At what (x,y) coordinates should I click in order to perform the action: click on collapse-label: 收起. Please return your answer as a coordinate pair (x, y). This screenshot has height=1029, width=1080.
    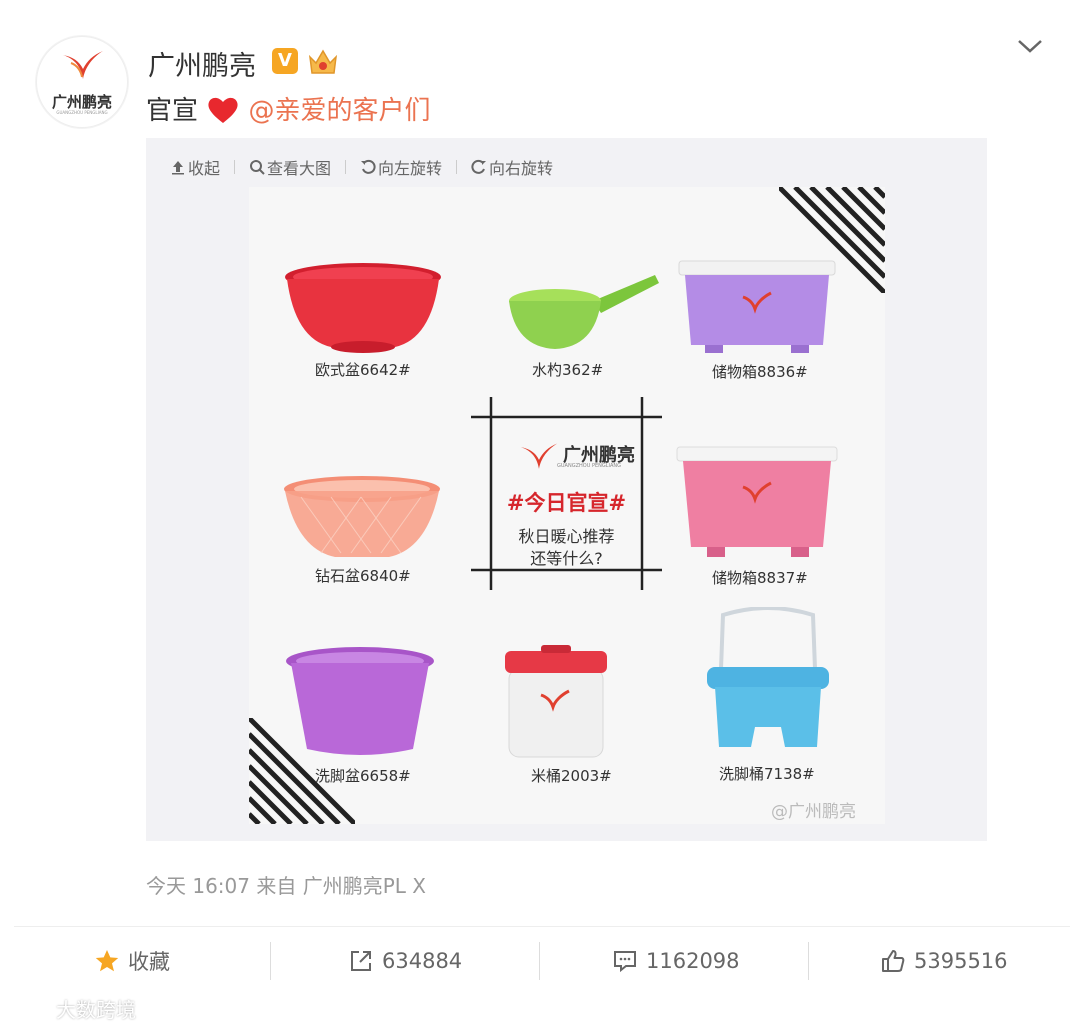
    Looking at the image, I should click on (204, 168).